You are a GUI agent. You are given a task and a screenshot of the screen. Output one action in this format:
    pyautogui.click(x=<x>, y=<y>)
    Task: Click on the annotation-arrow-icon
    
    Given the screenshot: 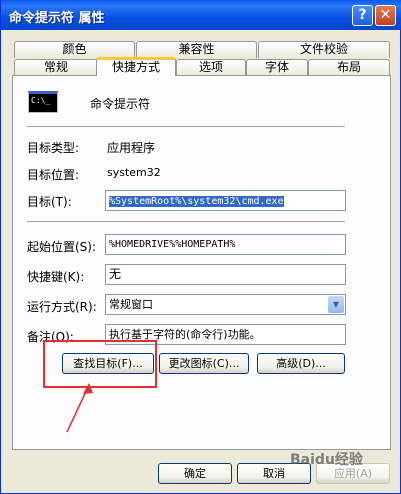 What is the action you would take?
    pyautogui.click(x=79, y=408)
    